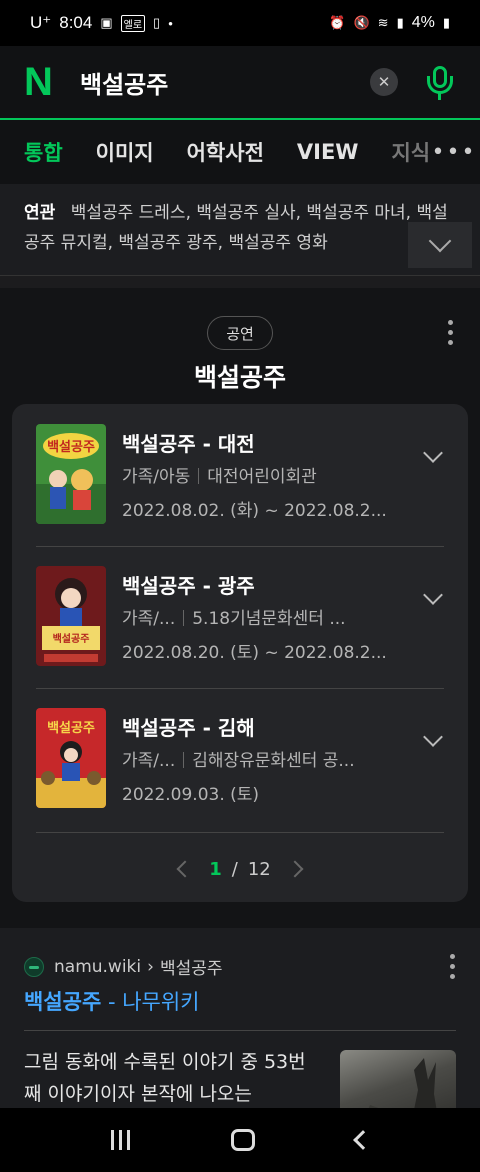 The height and width of the screenshot is (1172, 480). I want to click on more-tabs-button: •••, so click(454, 152).